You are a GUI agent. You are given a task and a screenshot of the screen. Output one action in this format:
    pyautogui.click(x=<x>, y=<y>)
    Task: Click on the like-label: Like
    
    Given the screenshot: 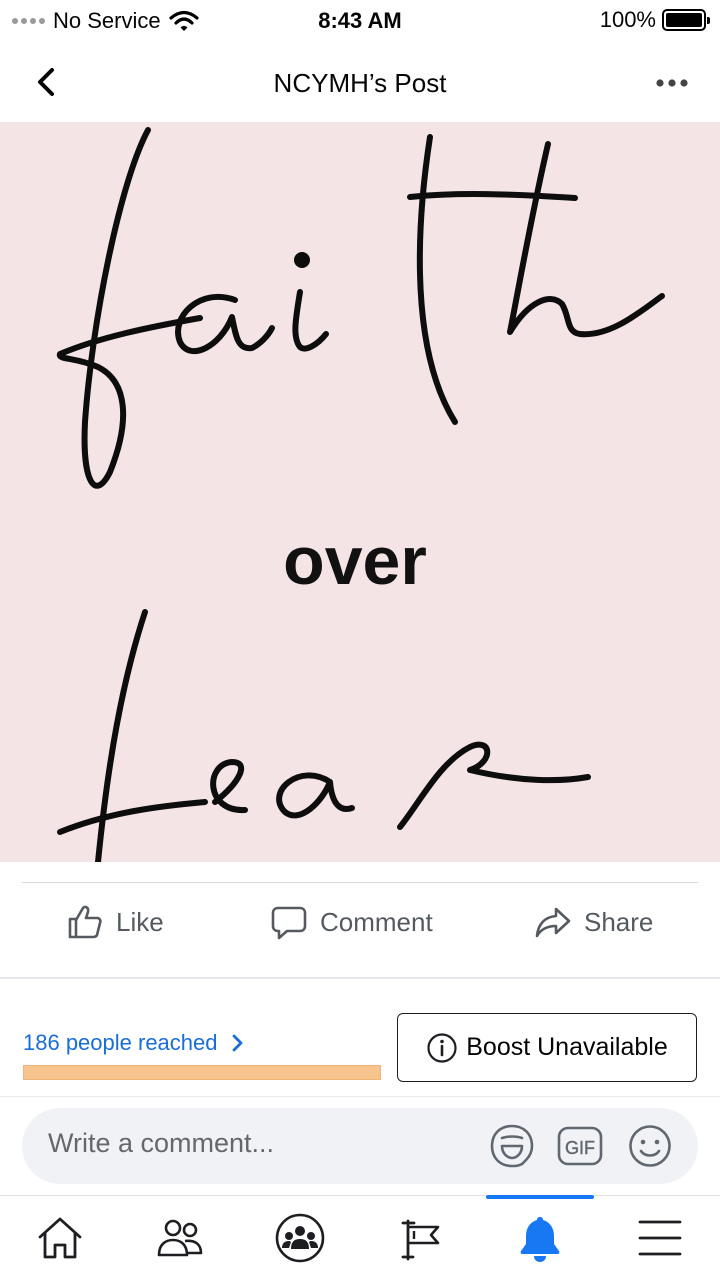 What is the action you would take?
    pyautogui.click(x=140, y=921)
    